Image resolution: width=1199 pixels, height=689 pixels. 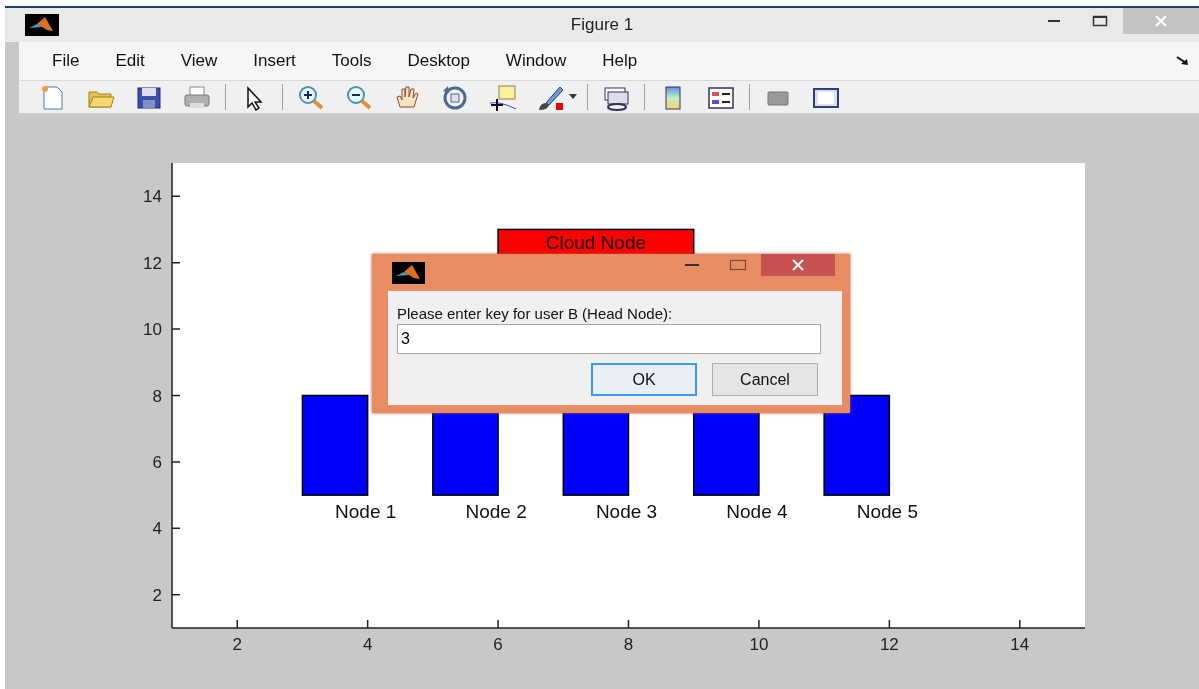 I want to click on window-title: Figure 1, so click(x=602, y=24).